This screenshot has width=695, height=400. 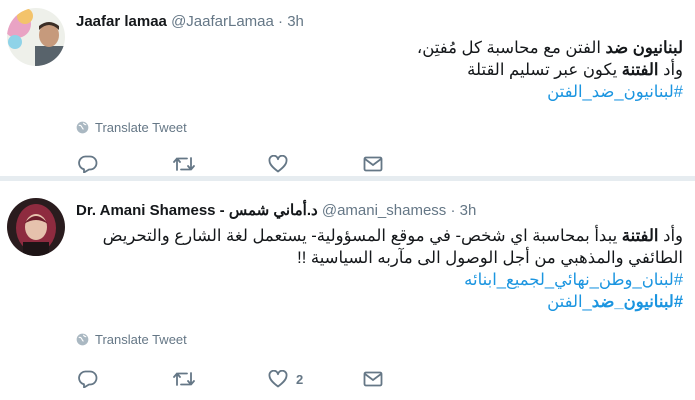 I want to click on bold-text: لبنانيون ضد, so click(x=644, y=48).